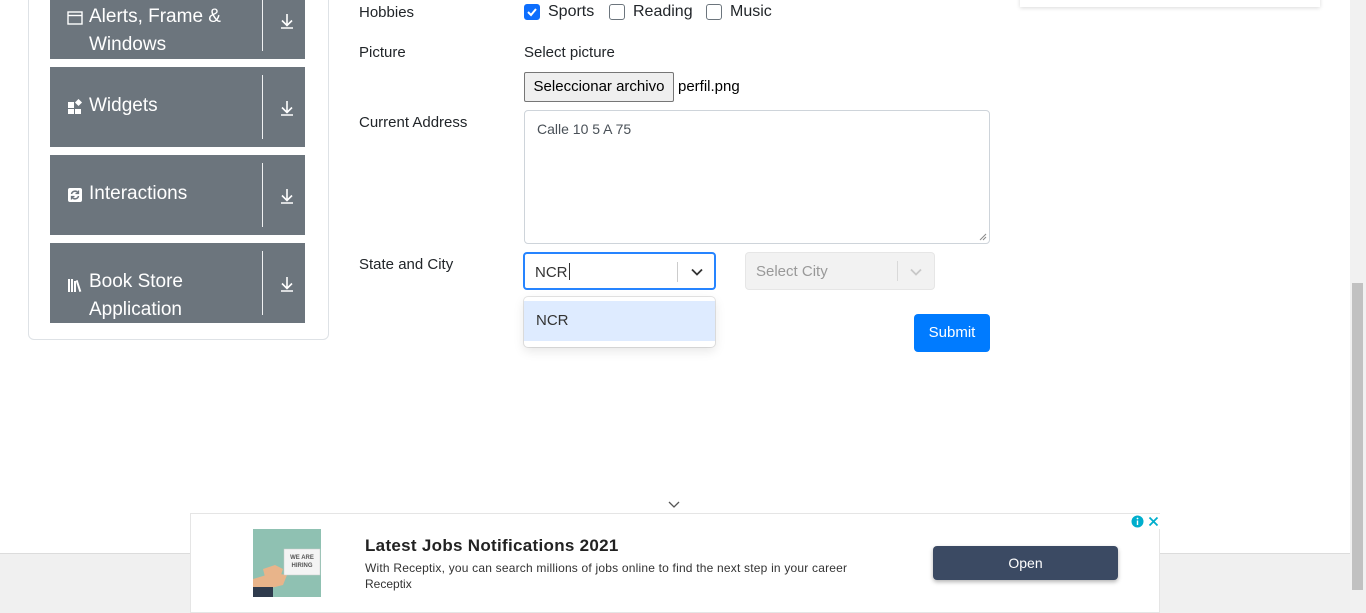  Describe the element at coordinates (840, 271) in the screenshot. I see `city-select: Select City` at that location.